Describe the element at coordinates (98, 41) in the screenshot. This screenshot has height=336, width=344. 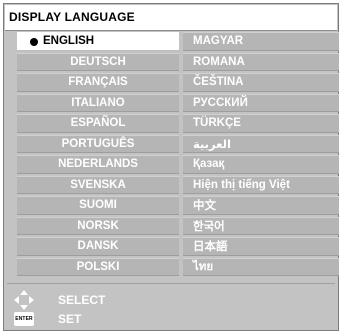
I see `language-option: ENGLISH` at that location.